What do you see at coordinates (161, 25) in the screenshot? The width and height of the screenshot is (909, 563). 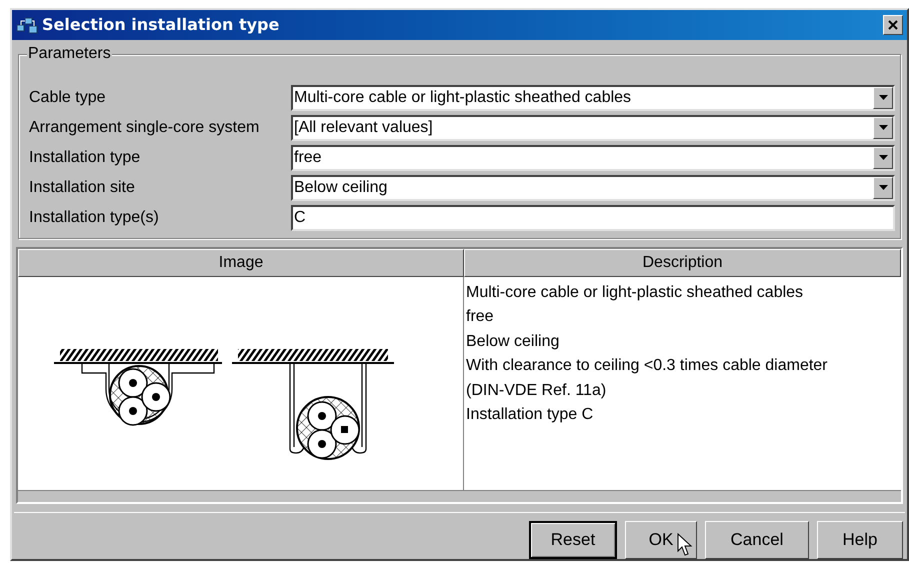 I see `window-title: Selection installation type` at bounding box center [161, 25].